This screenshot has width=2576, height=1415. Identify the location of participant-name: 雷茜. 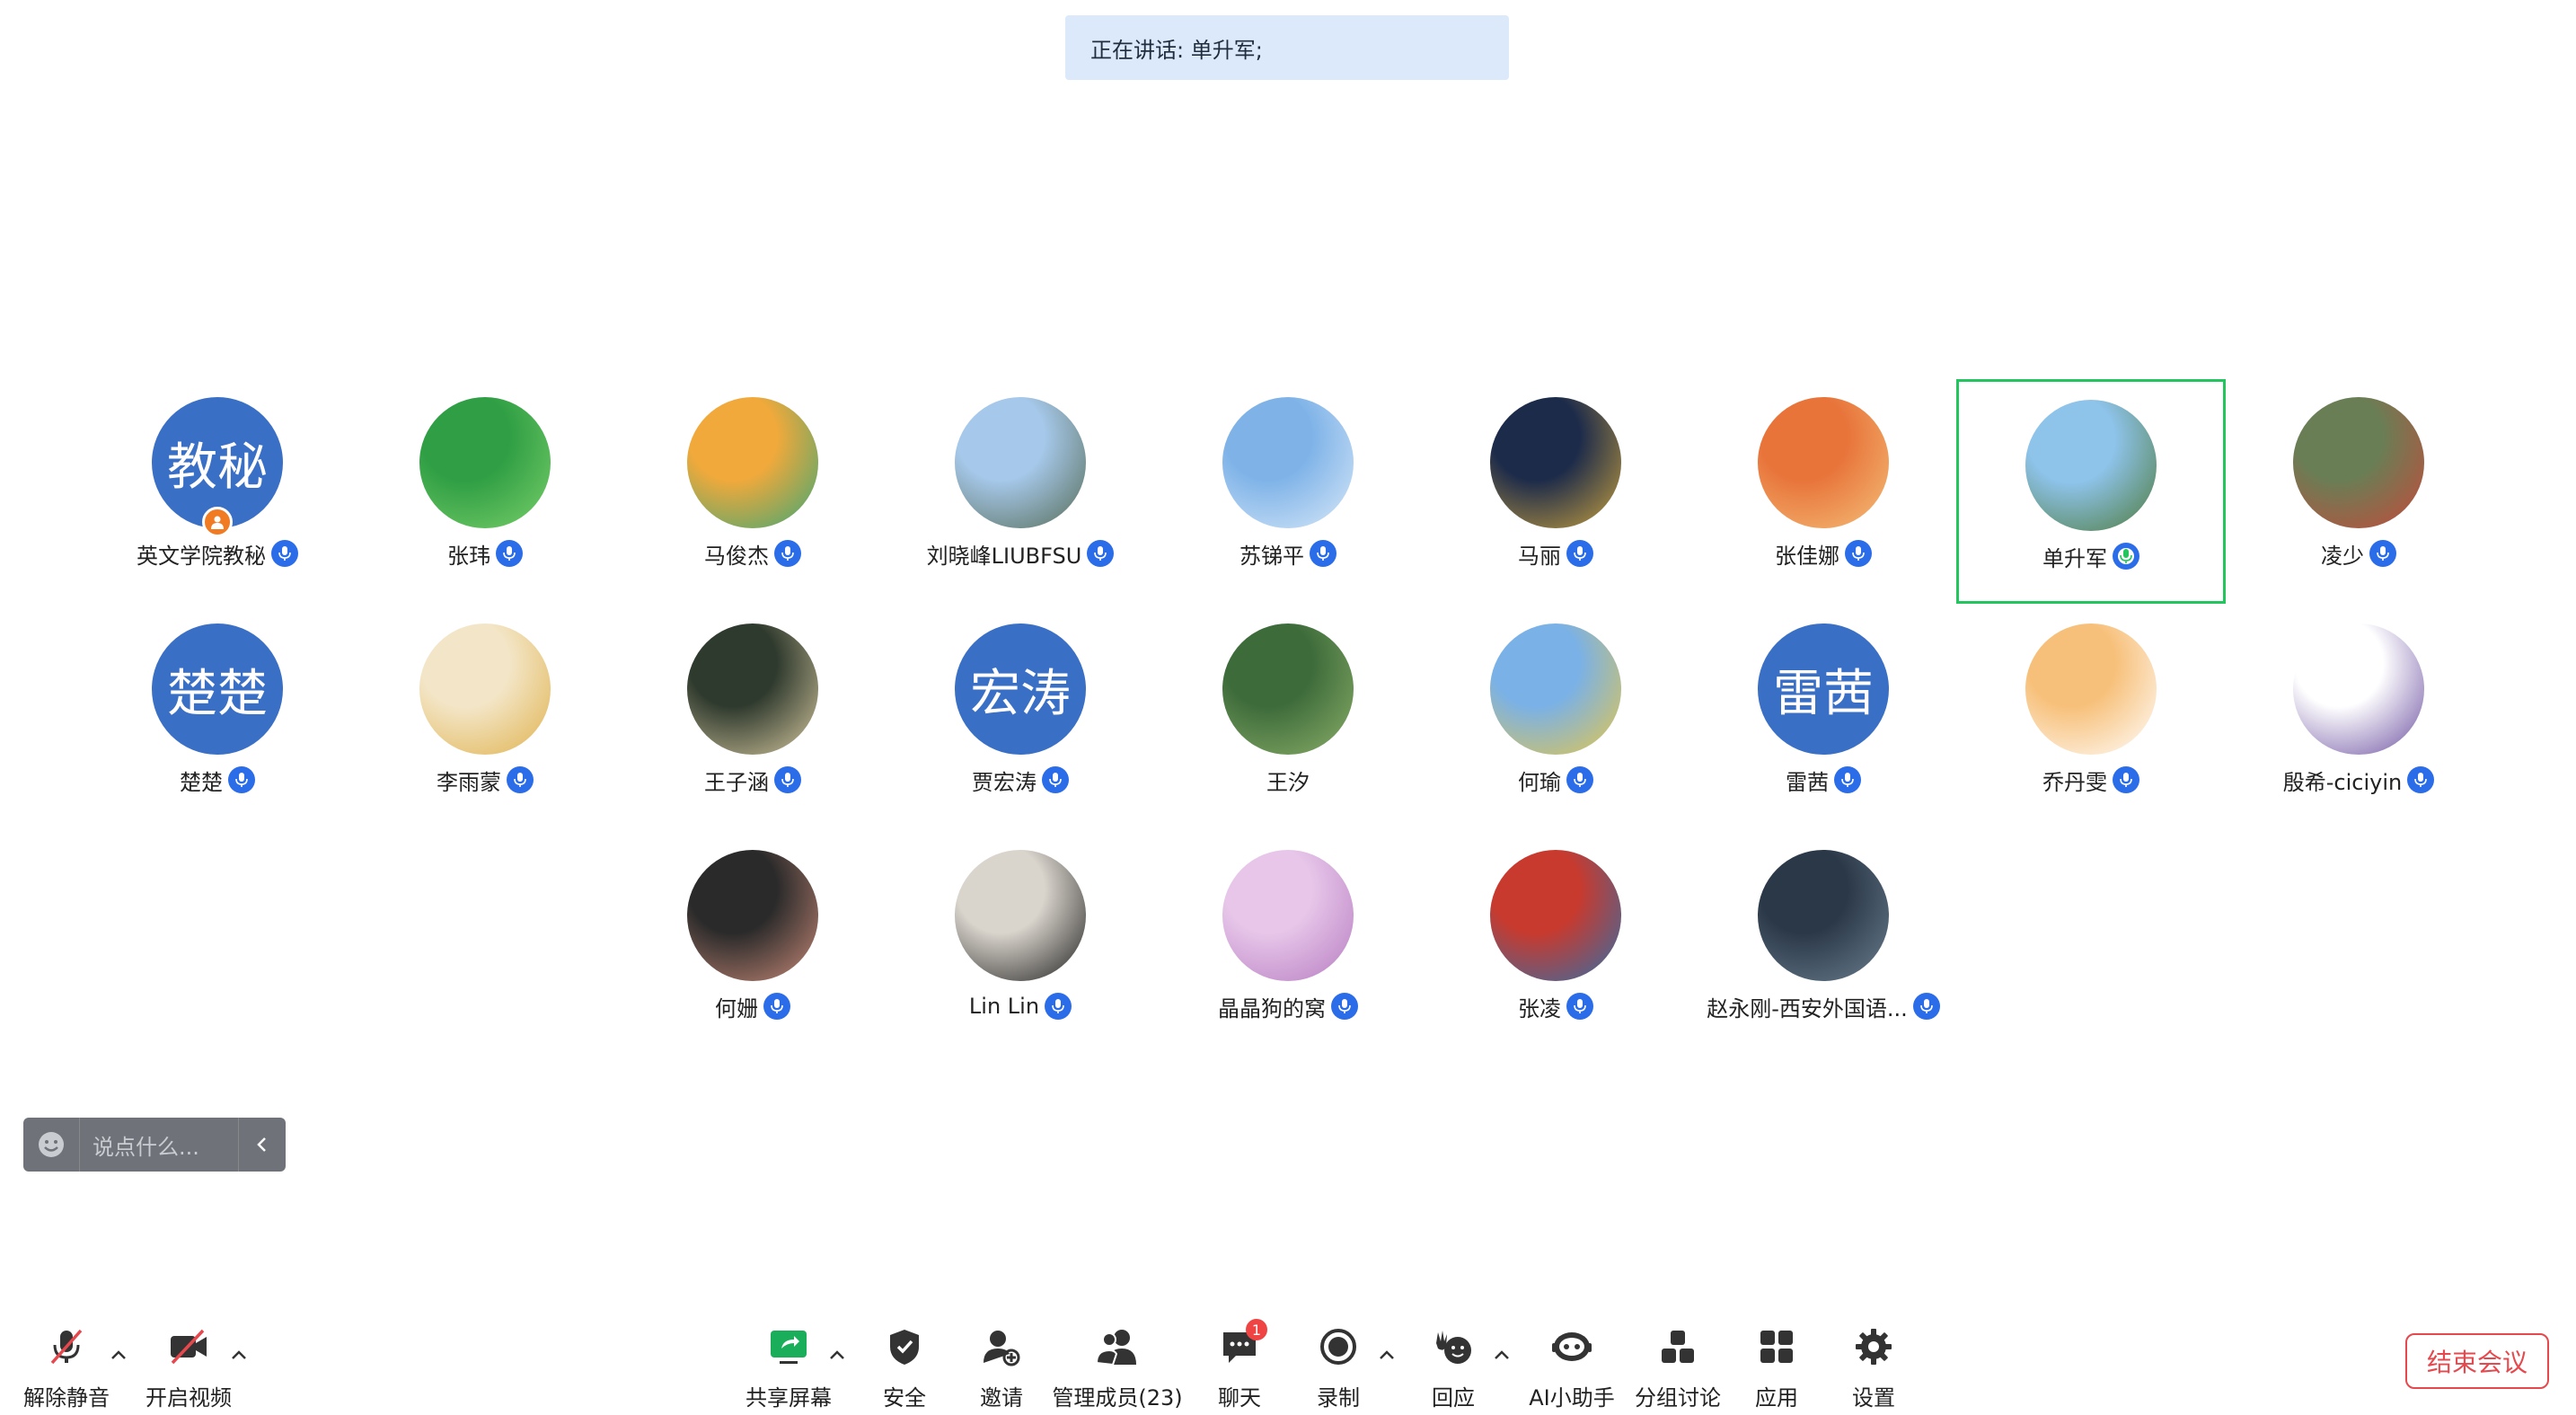
(1807, 782).